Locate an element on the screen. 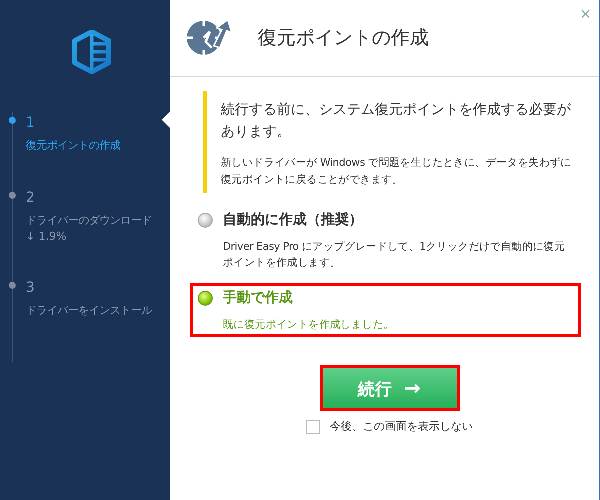 The height and width of the screenshot is (500, 600). continue-button: 続行 → is located at coordinates (389, 388).